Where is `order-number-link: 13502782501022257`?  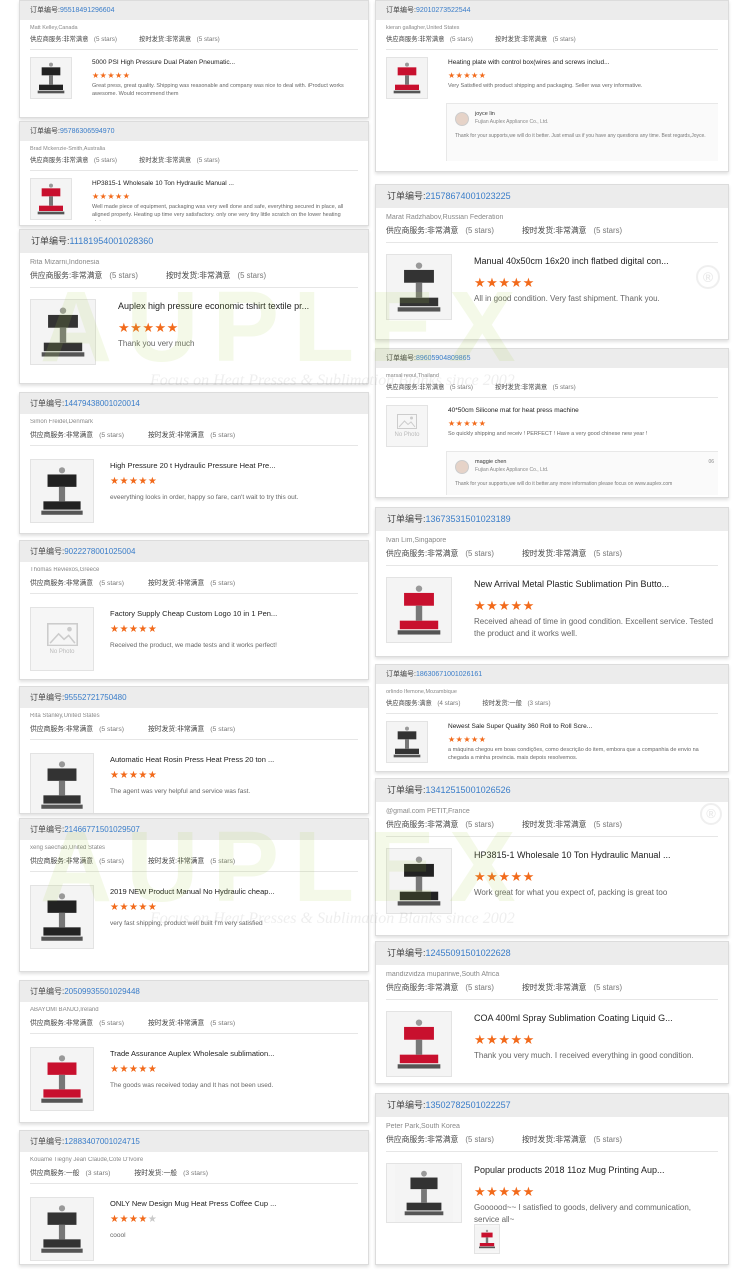
order-number-link: 13502782501022257 is located at coordinates (468, 1105).